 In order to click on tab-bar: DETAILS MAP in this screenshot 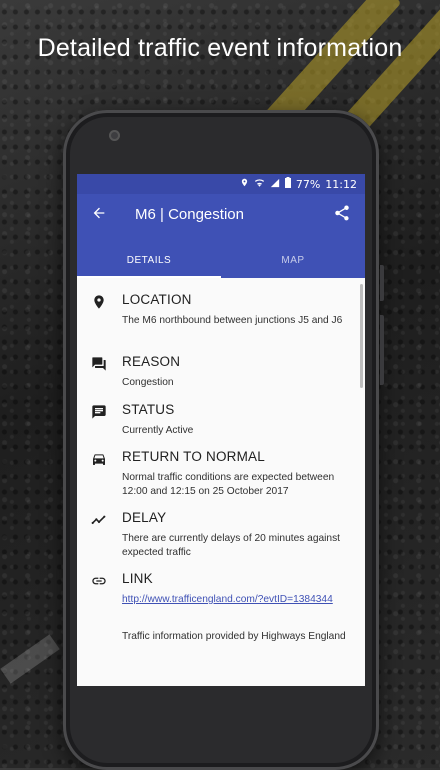, I will do `click(221, 260)`.